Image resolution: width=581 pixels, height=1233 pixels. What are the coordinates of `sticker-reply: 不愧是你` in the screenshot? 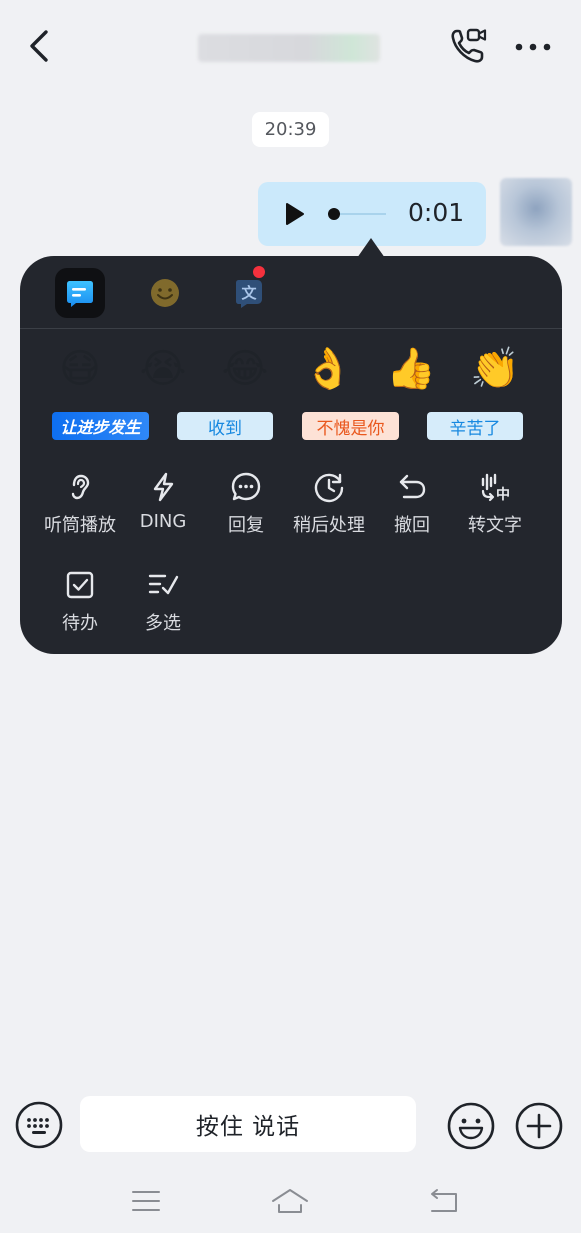 It's located at (350, 426).